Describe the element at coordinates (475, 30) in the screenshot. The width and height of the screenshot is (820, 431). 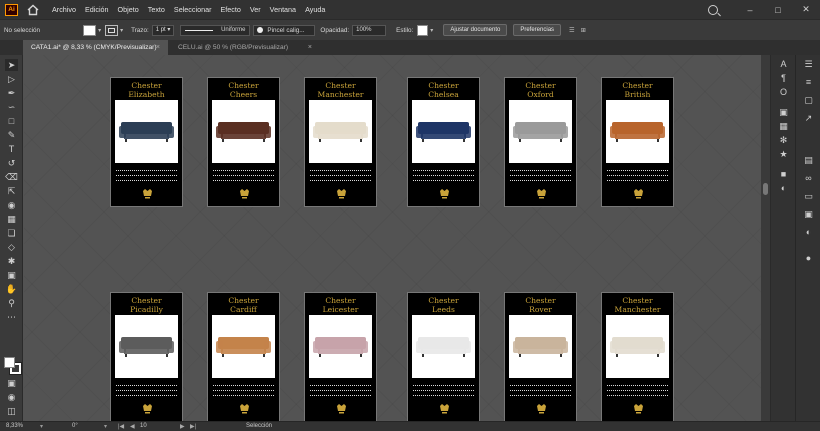
I see `document-setup-button: Ajustar documento` at that location.